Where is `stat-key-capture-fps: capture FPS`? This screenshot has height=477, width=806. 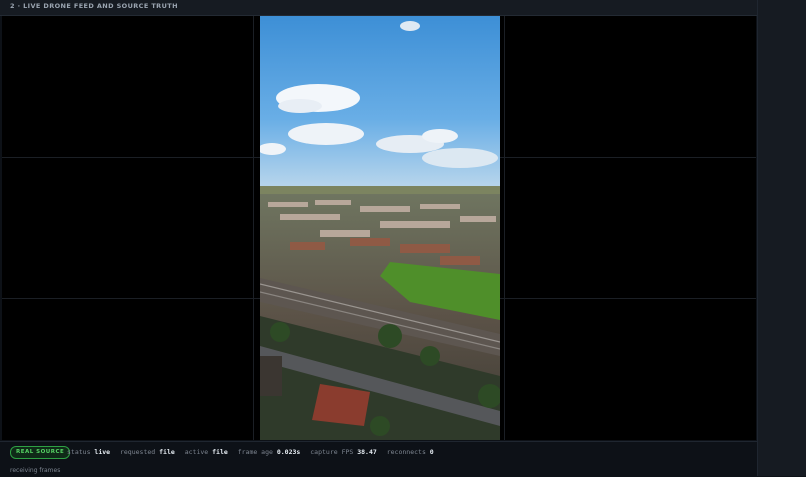
stat-key-capture-fps: capture FPS is located at coordinates (332, 452).